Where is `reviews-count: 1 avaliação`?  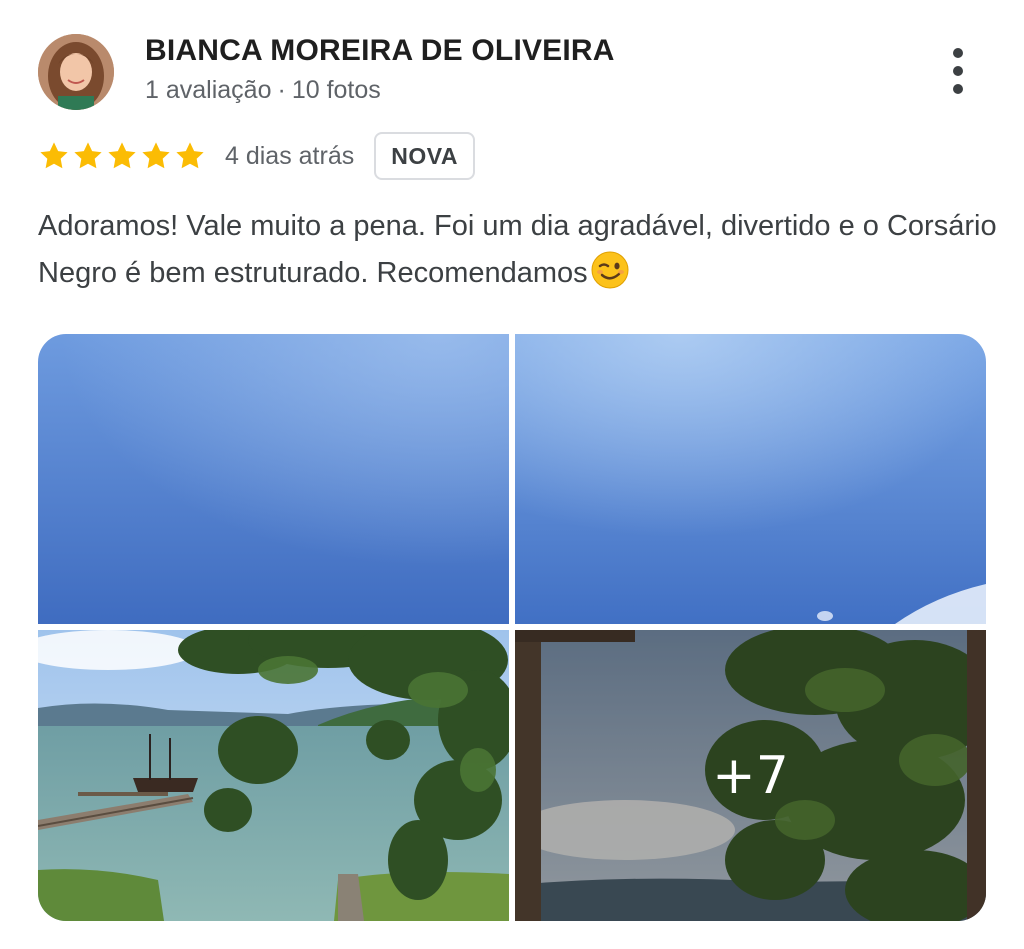 reviews-count: 1 avaliação is located at coordinates (208, 90).